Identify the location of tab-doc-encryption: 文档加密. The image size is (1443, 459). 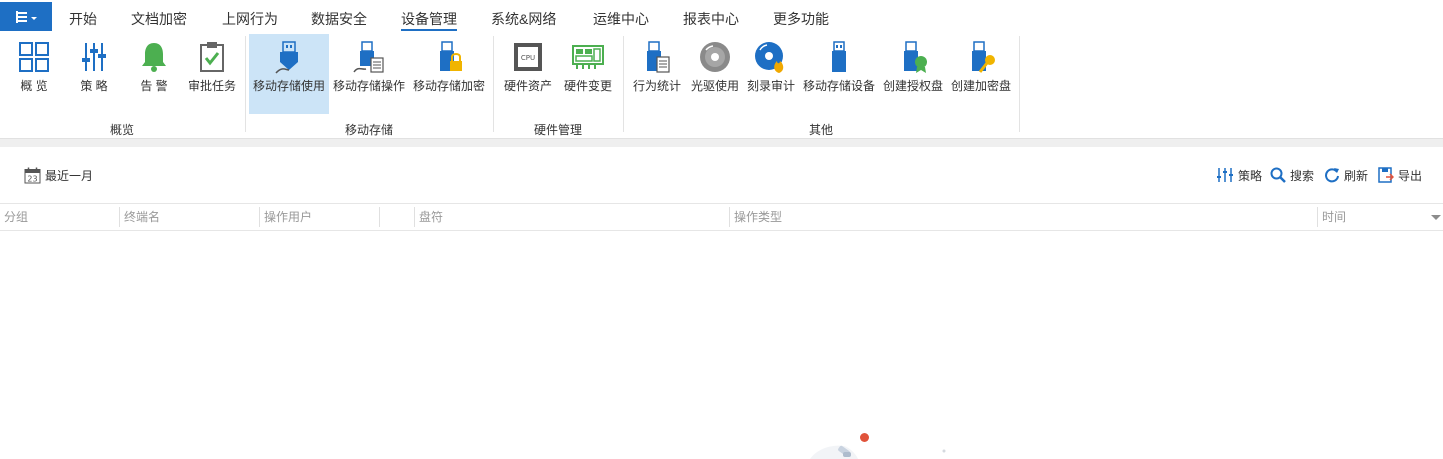
(159, 20).